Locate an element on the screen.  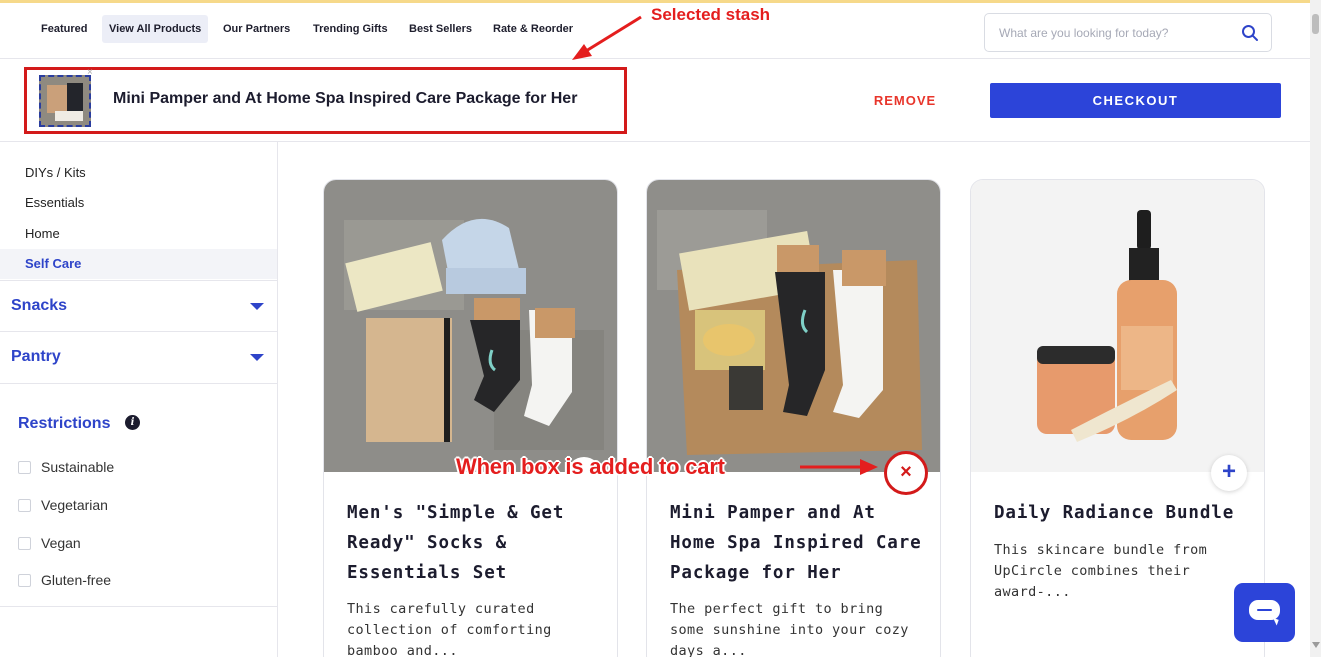
chat-button is located at coordinates (1264, 612).